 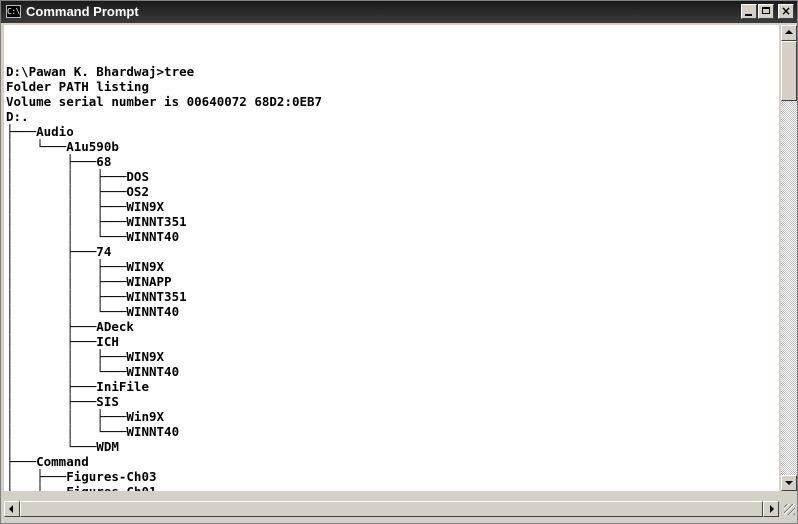 I want to click on command-prompt-icon: C:\, so click(x=13, y=11).